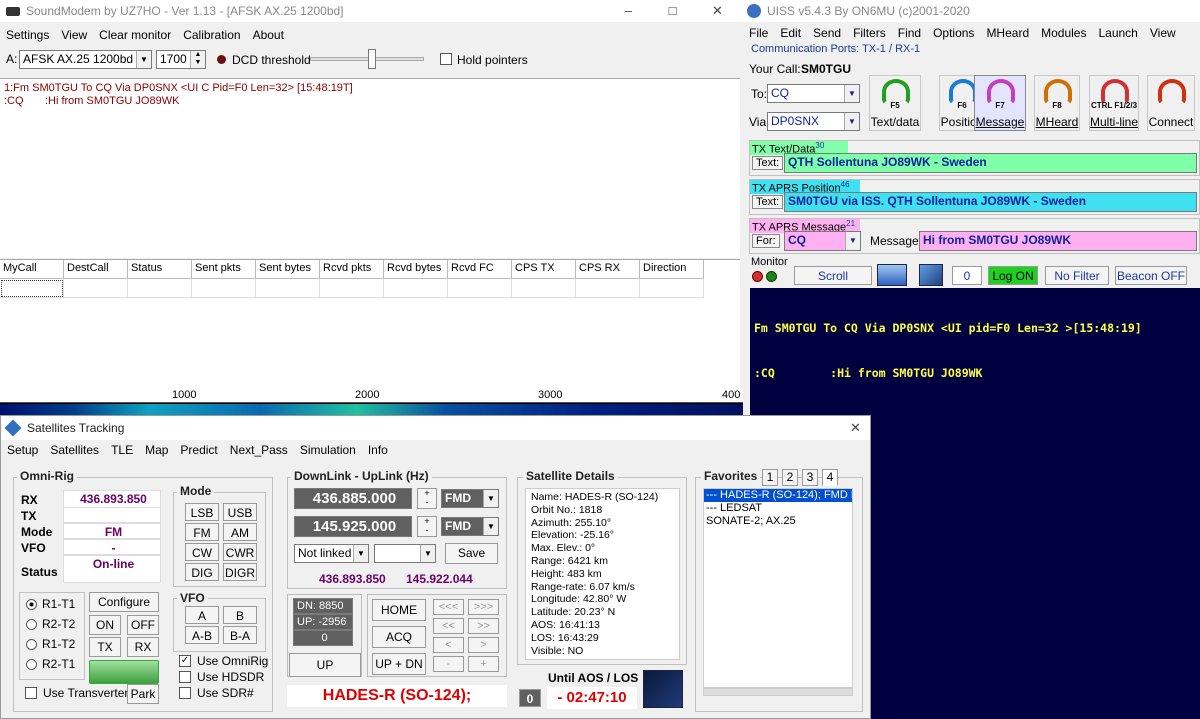 The width and height of the screenshot is (1200, 719). I want to click on column-header: CPS RX, so click(608, 269).